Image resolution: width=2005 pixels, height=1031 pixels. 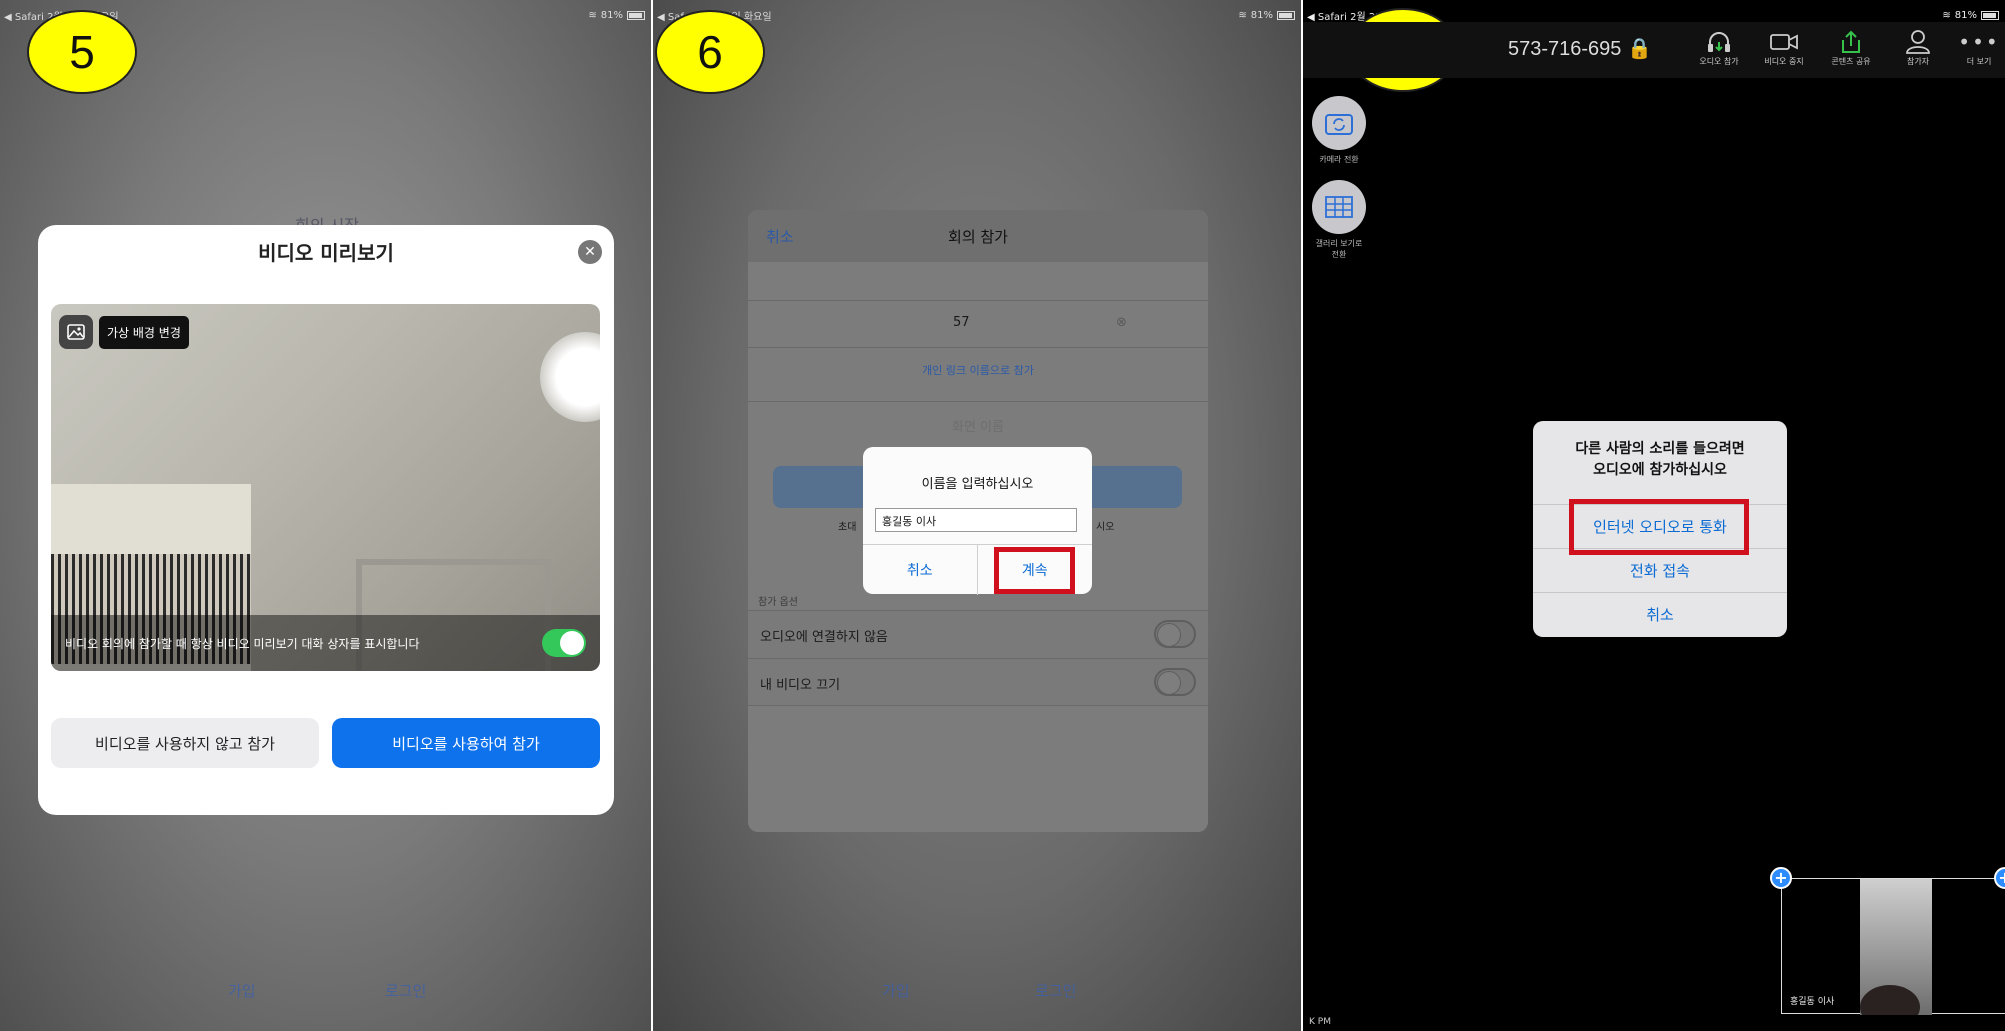 What do you see at coordinates (978, 323) in the screenshot?
I see `meeting-id-row: 57 ⊗` at bounding box center [978, 323].